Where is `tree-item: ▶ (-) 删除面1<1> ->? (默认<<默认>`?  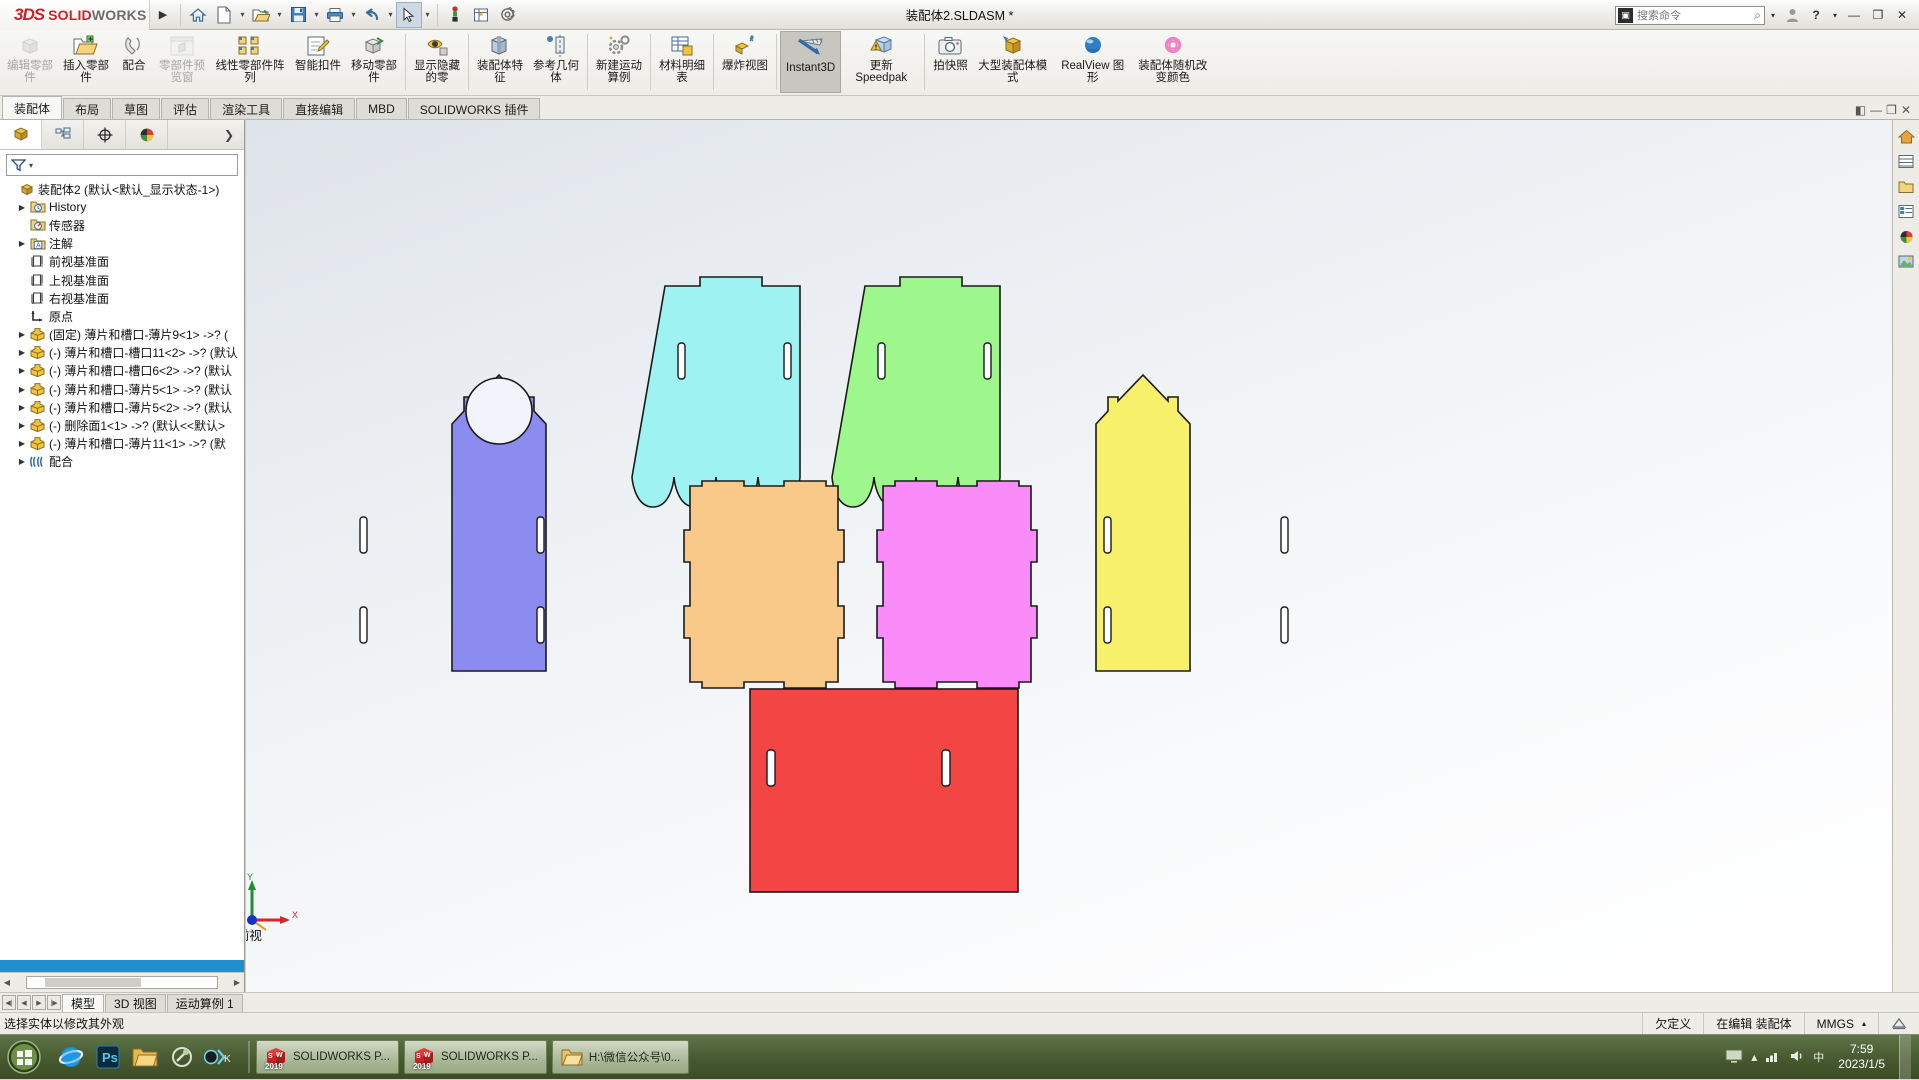
tree-item: ▶ (-) 删除面1<1> ->? (默认<<默认> is located at coordinates (122, 425).